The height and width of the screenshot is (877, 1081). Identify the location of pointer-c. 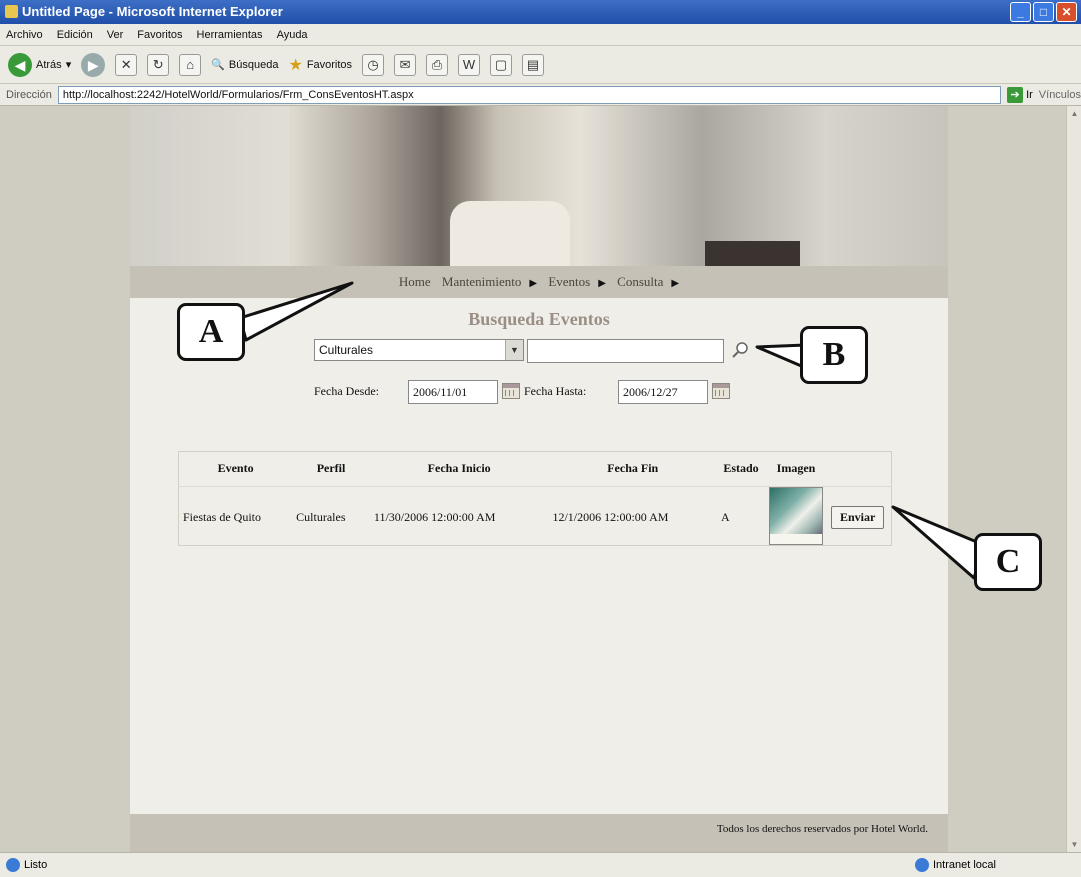
(938, 542).